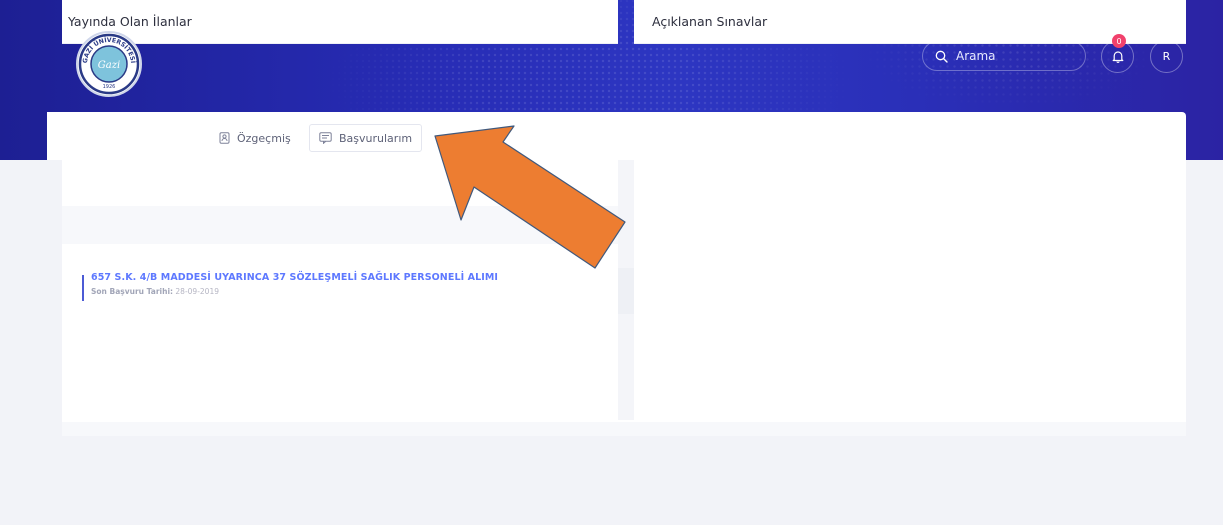 This screenshot has height=525, width=1223. What do you see at coordinates (325, 138) in the screenshot?
I see `applications-icon` at bounding box center [325, 138].